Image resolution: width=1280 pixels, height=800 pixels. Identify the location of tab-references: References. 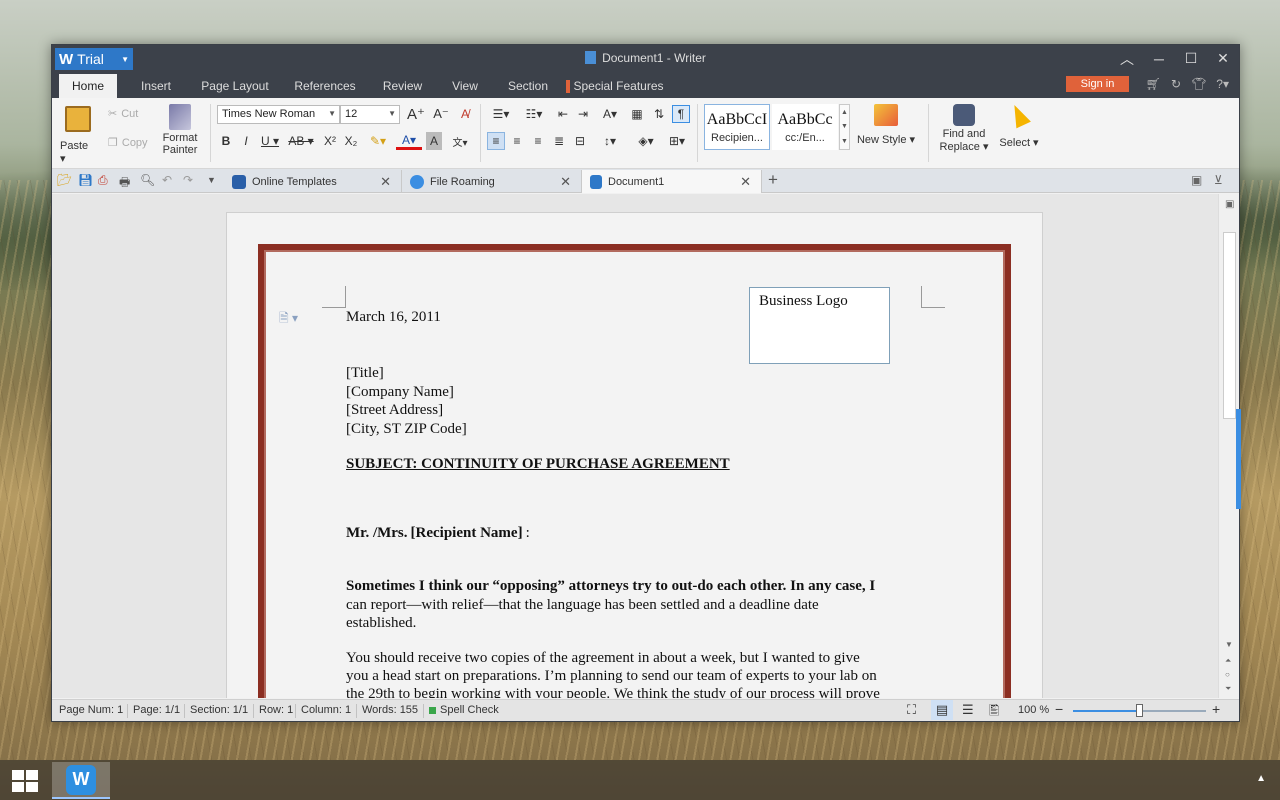
(325, 85).